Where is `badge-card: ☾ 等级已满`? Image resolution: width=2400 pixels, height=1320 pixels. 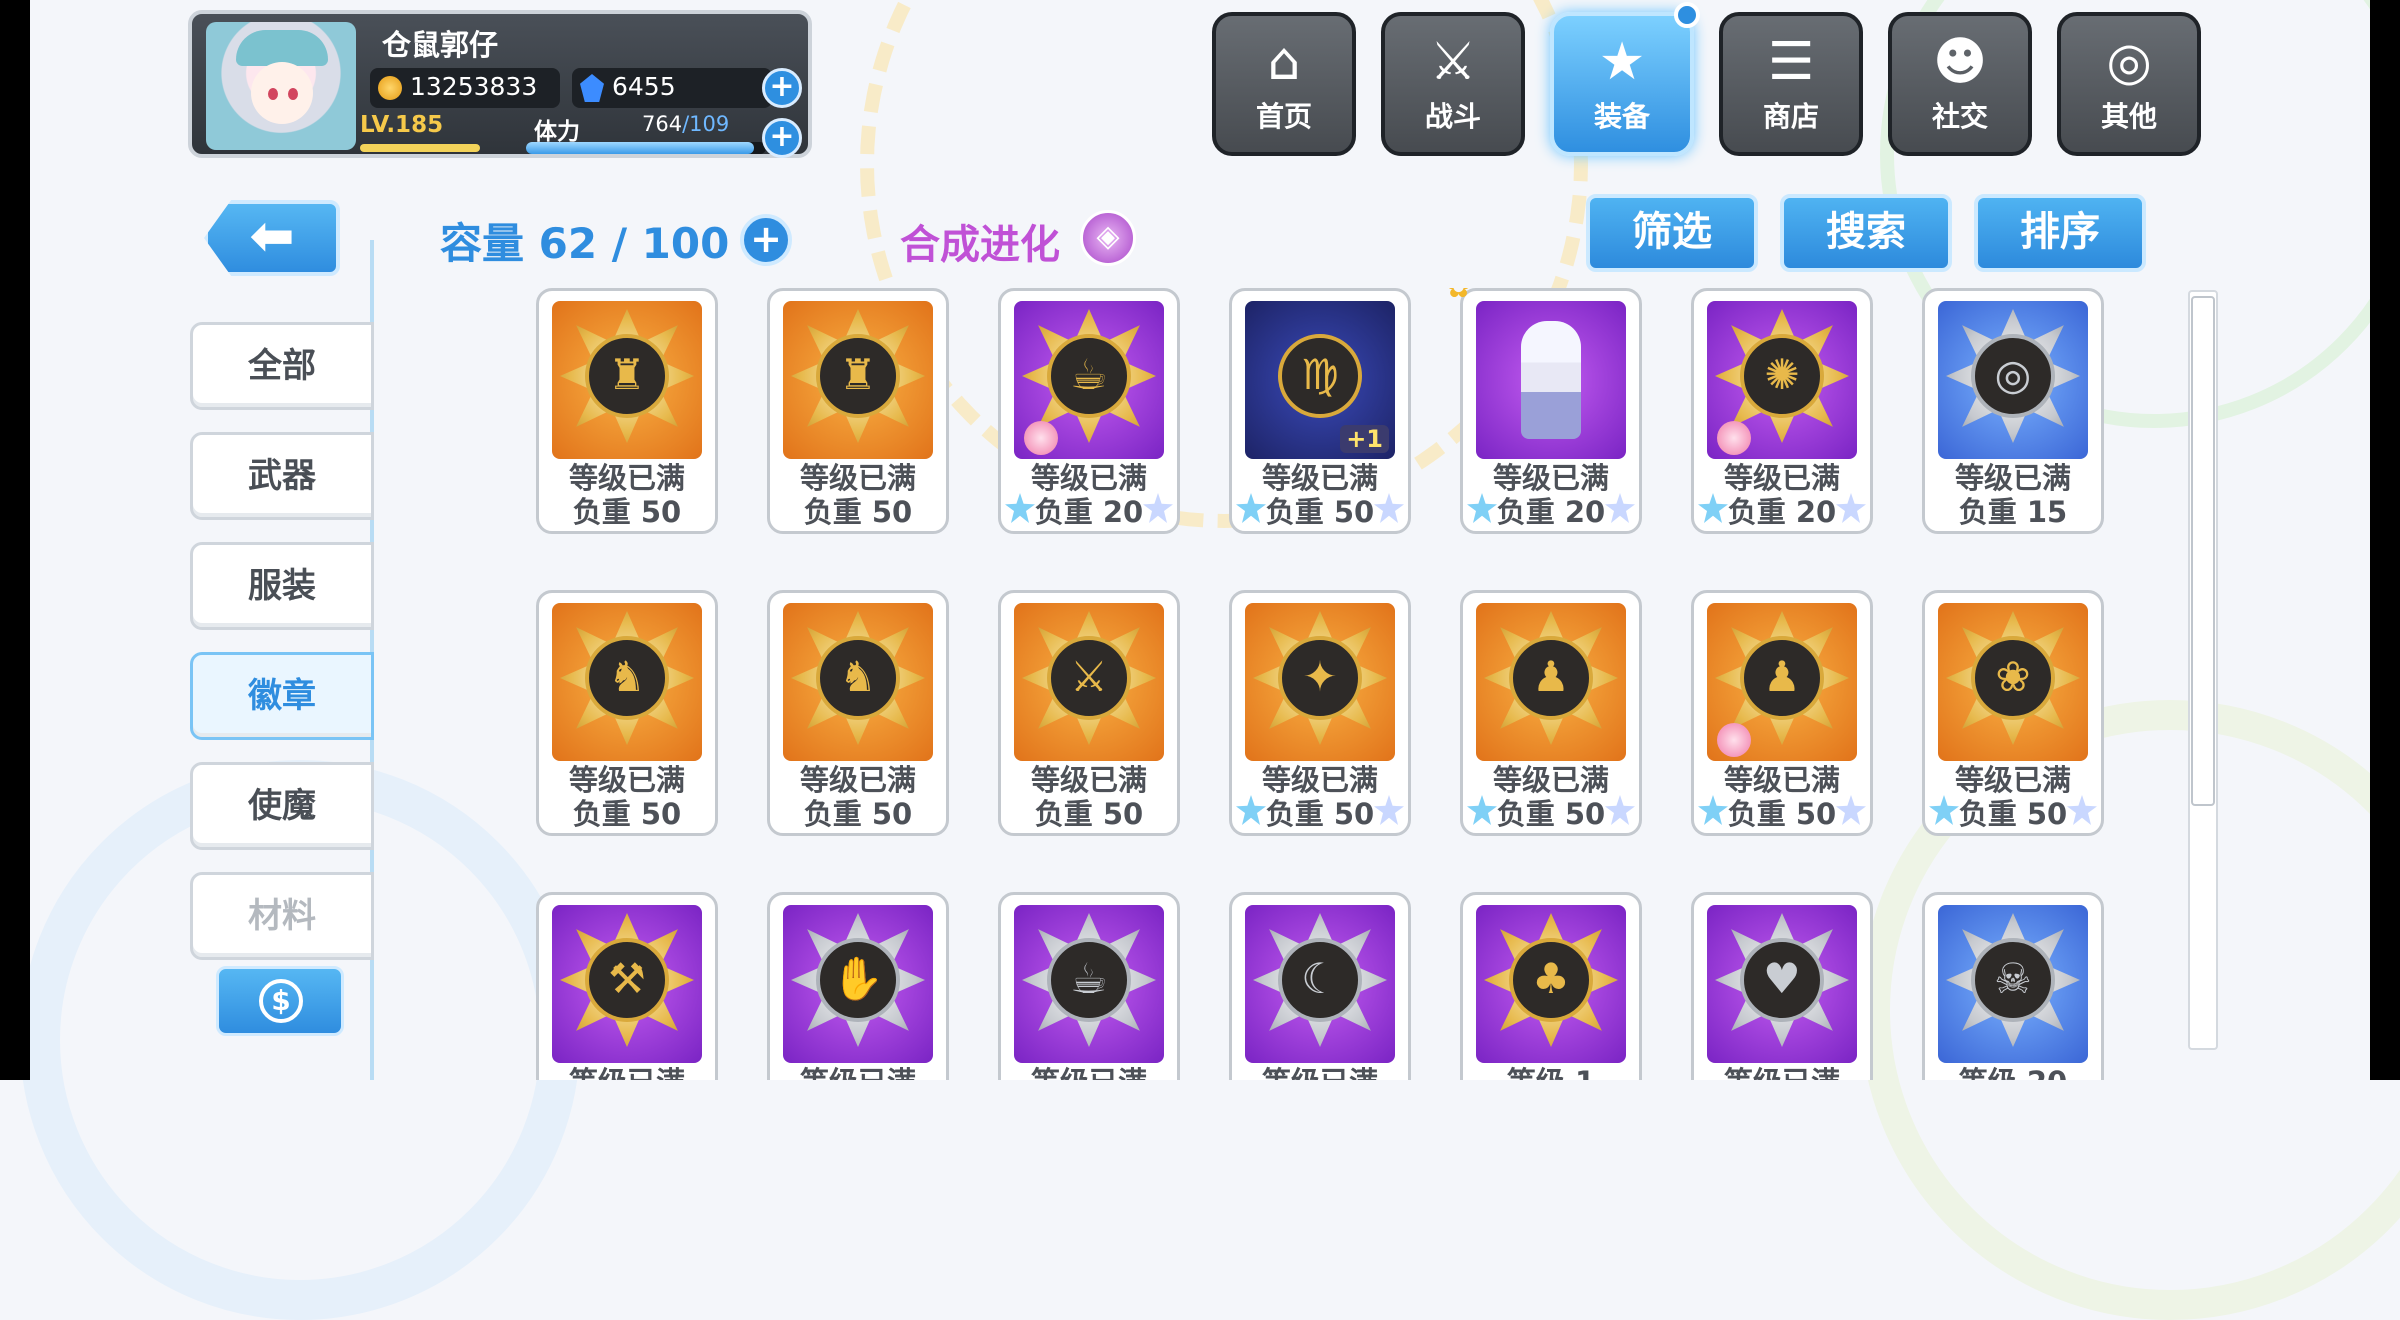
badge-card: ☾ 等级已满 is located at coordinates (1320, 986).